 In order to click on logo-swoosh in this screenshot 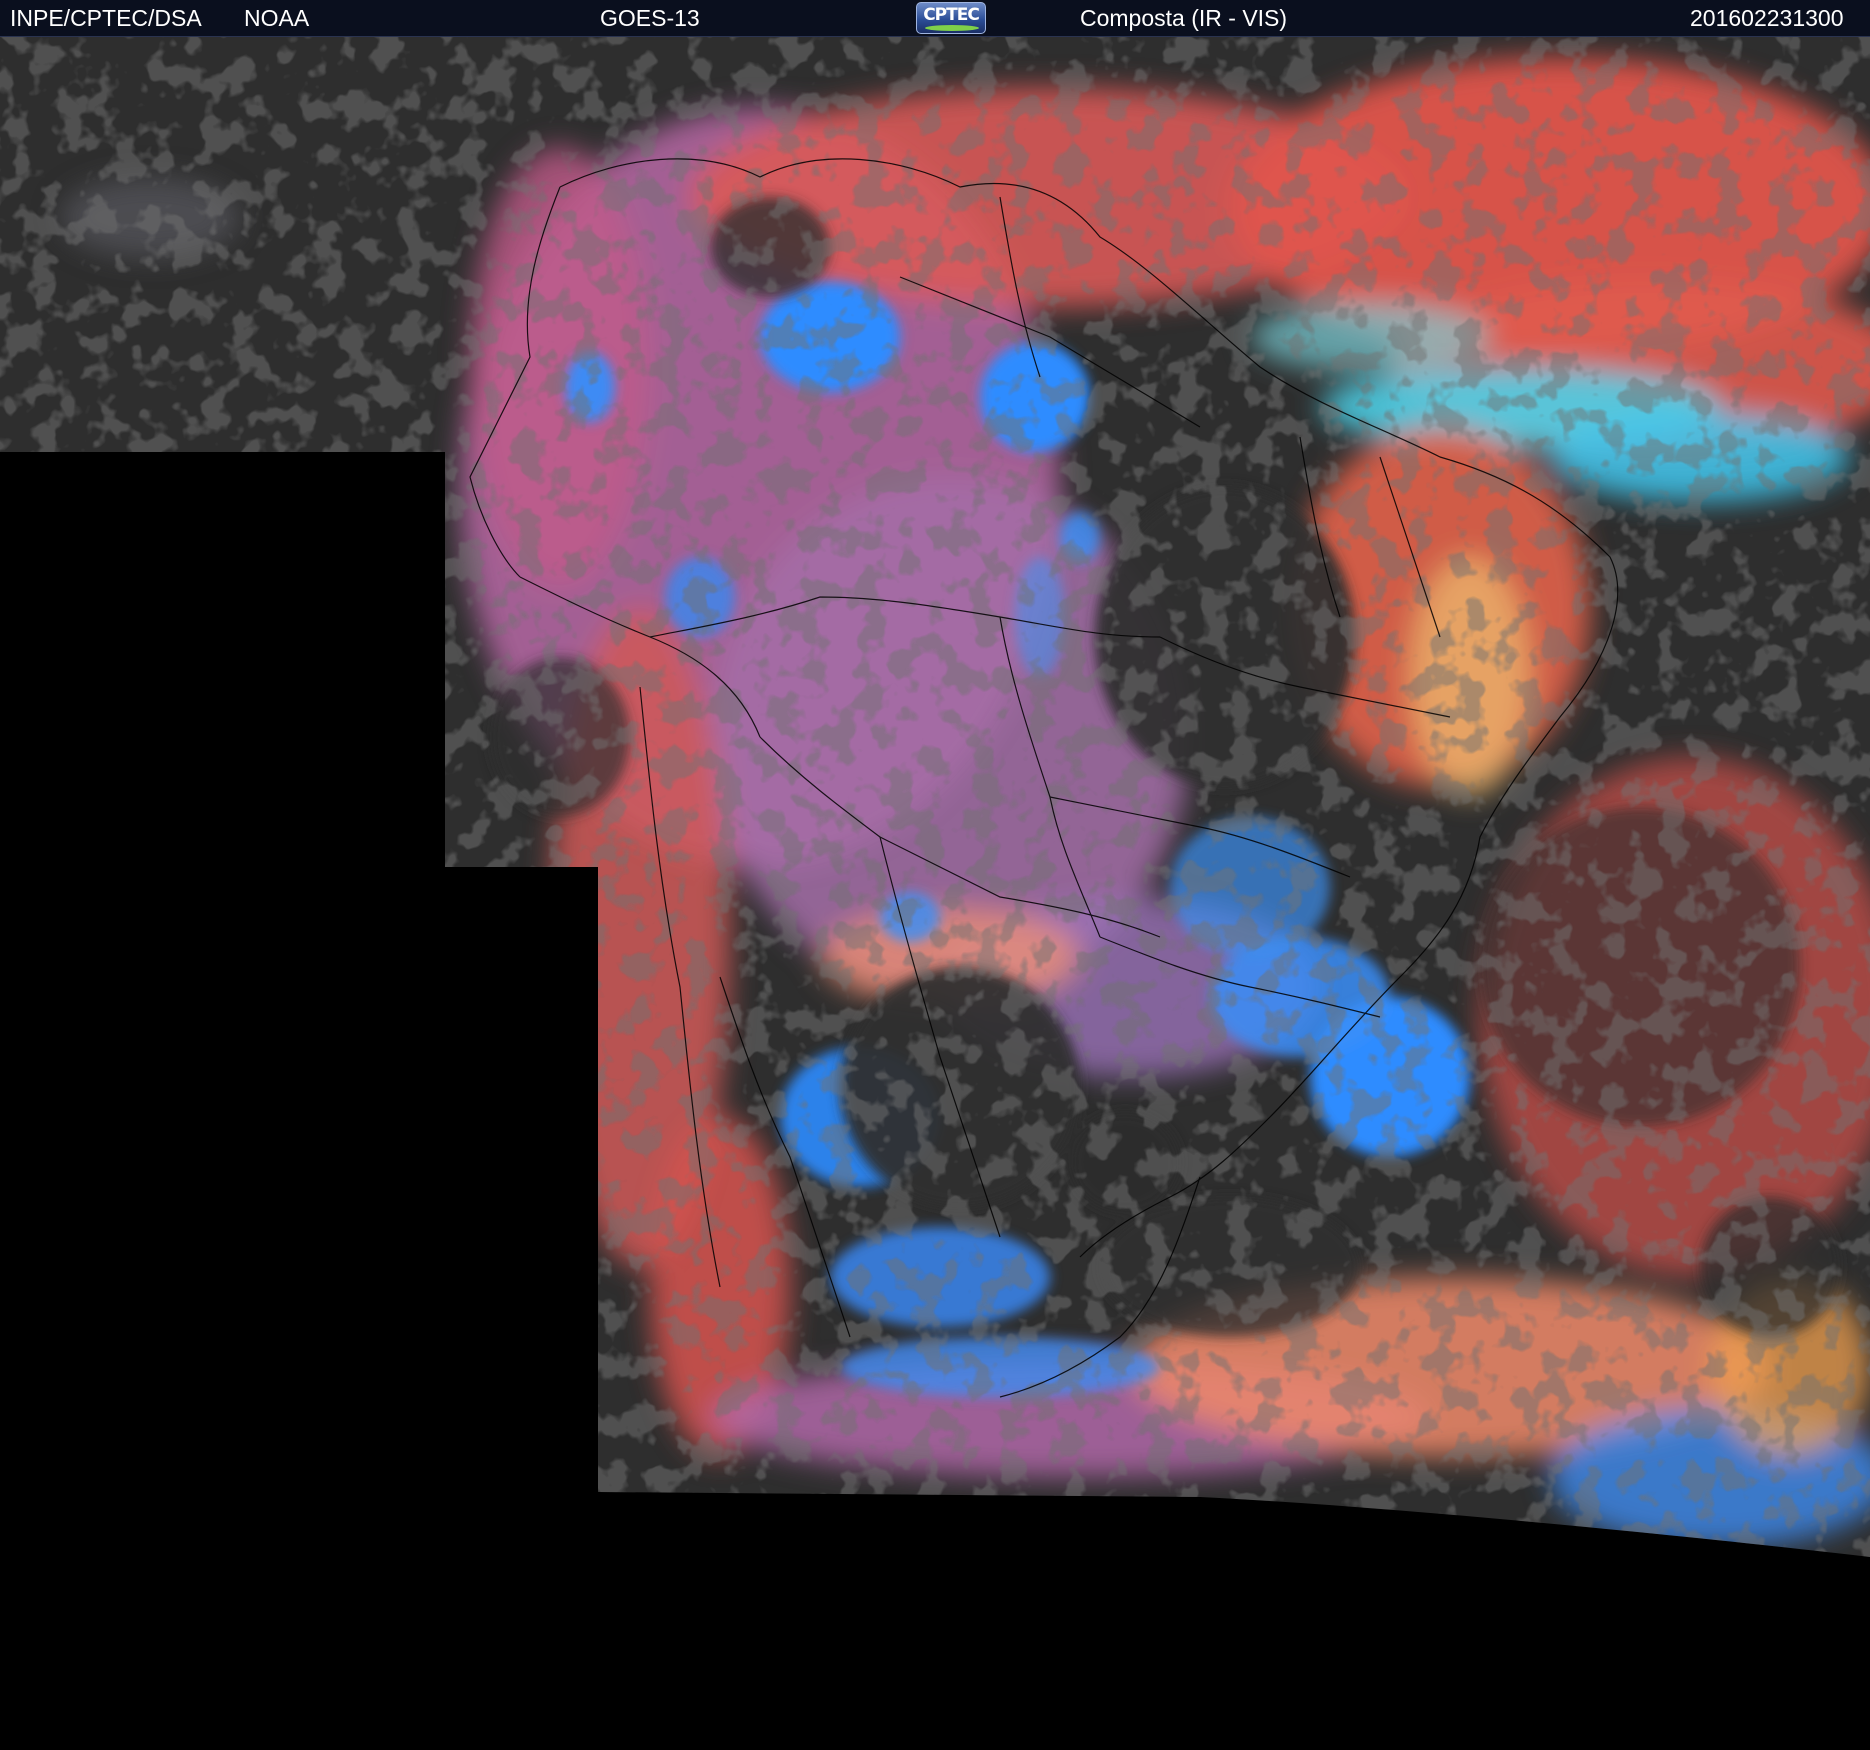, I will do `click(952, 28)`.